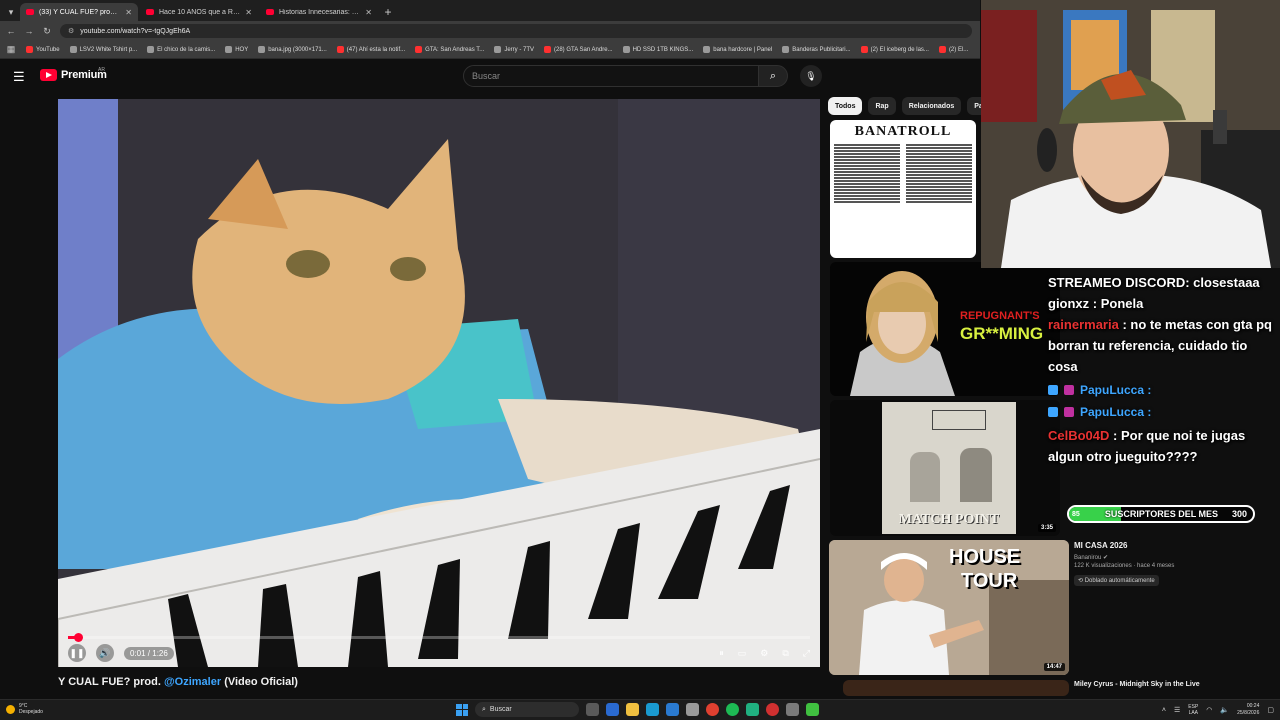 The height and width of the screenshot is (720, 1280). I want to click on reload-icon: ↻, so click(47, 31).